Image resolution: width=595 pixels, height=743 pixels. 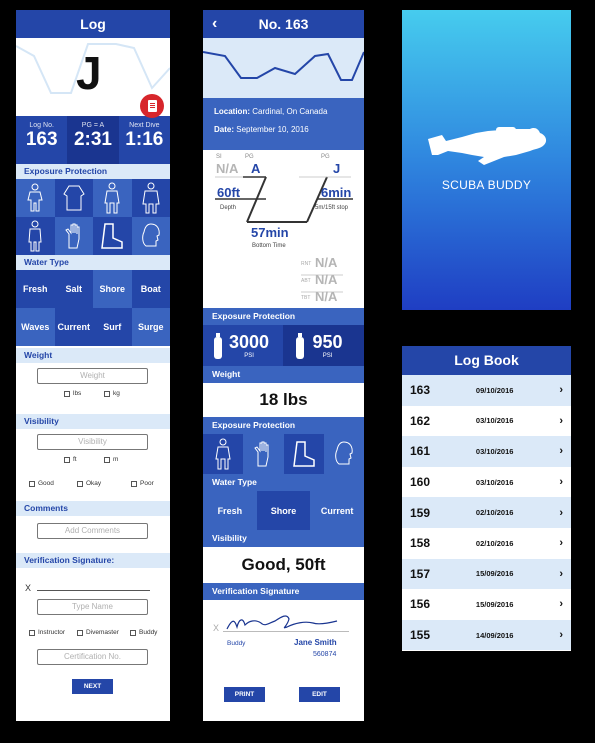 I want to click on edit-button: EDIT, so click(x=319, y=694).